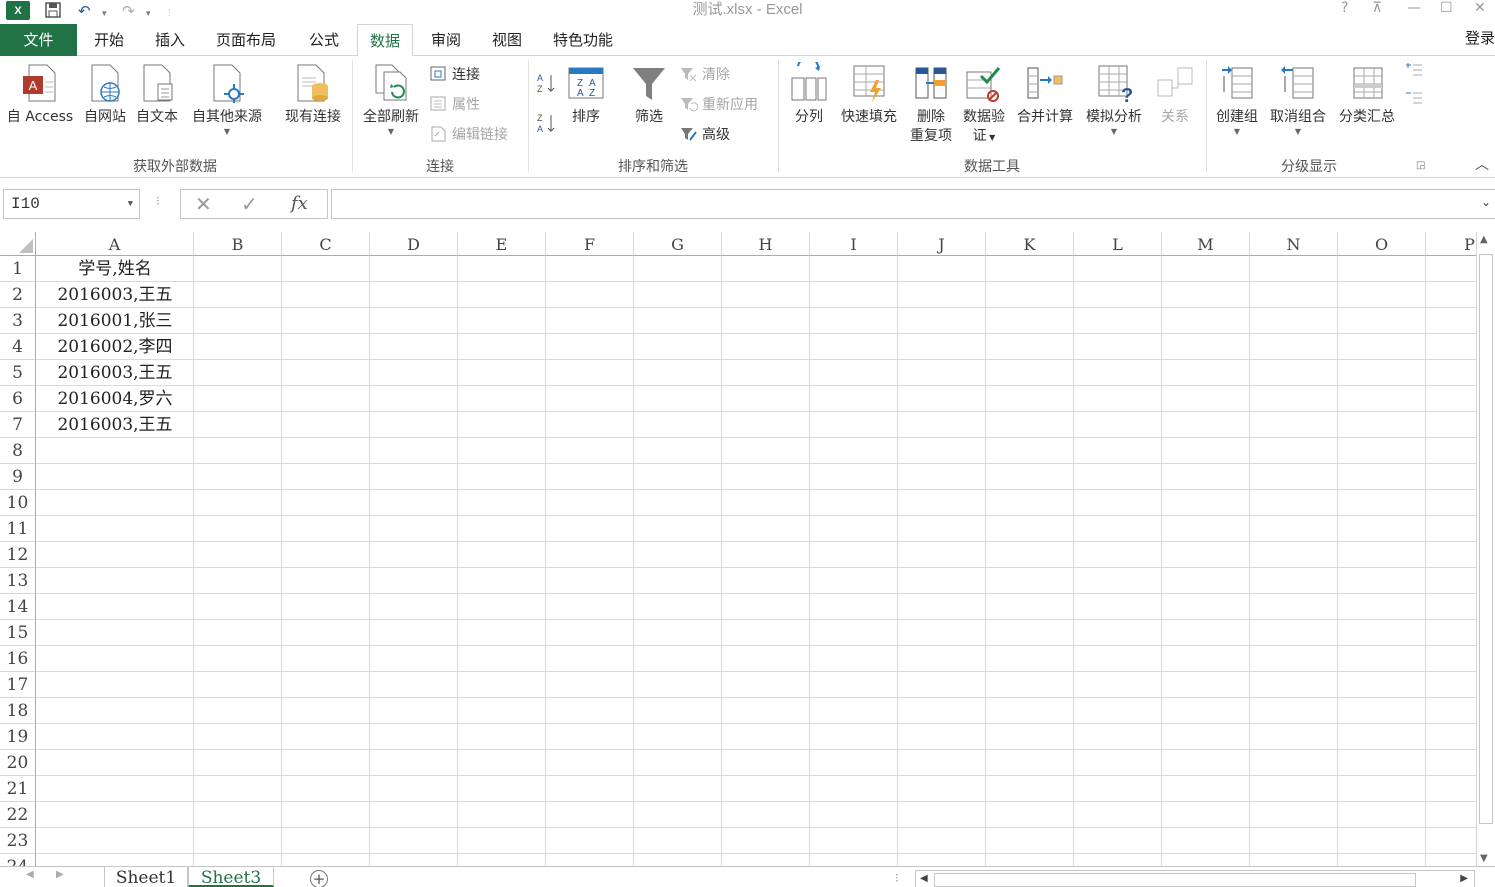 The width and height of the screenshot is (1495, 887). I want to click on row-header-9: 9, so click(18, 477).